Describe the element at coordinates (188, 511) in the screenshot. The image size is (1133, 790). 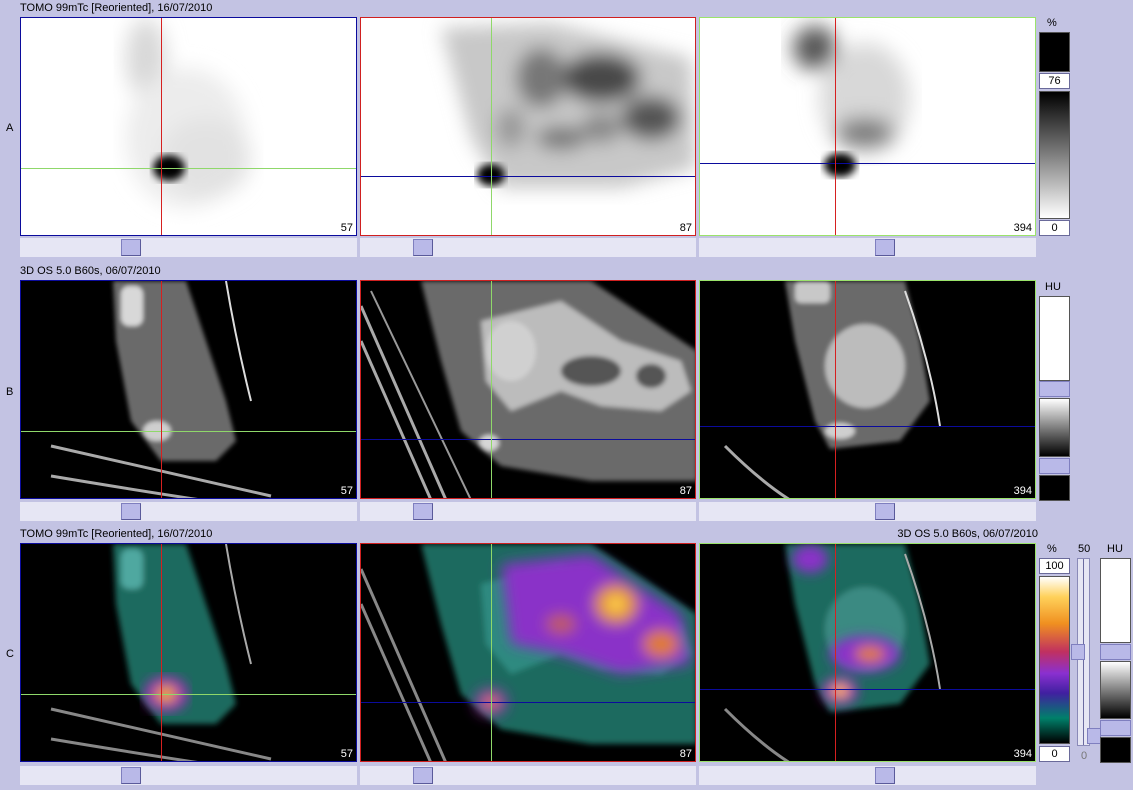
I see `row-b-transverse-slider` at that location.